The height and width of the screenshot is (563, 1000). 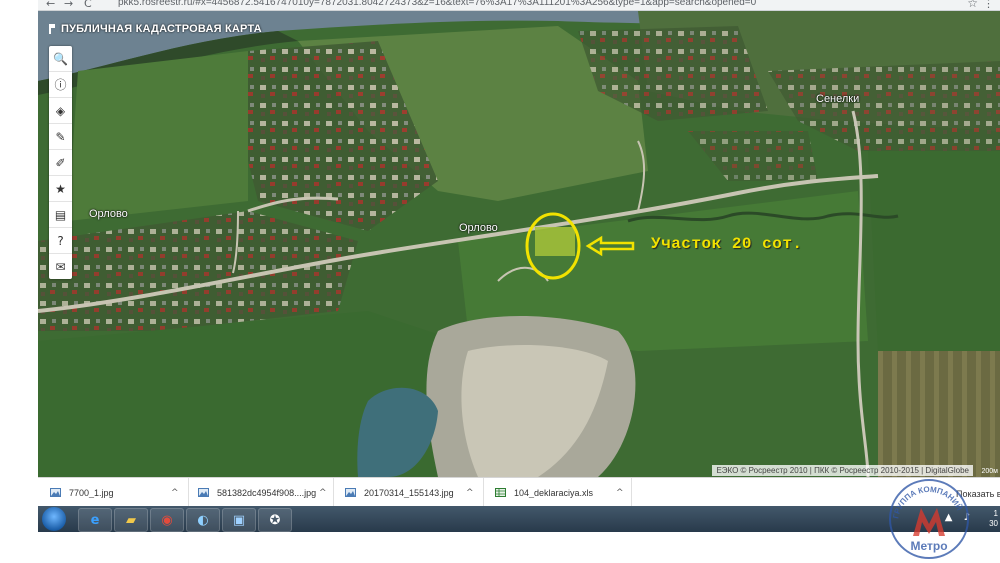 I want to click on chrome-icon: ◉, so click(x=167, y=520).